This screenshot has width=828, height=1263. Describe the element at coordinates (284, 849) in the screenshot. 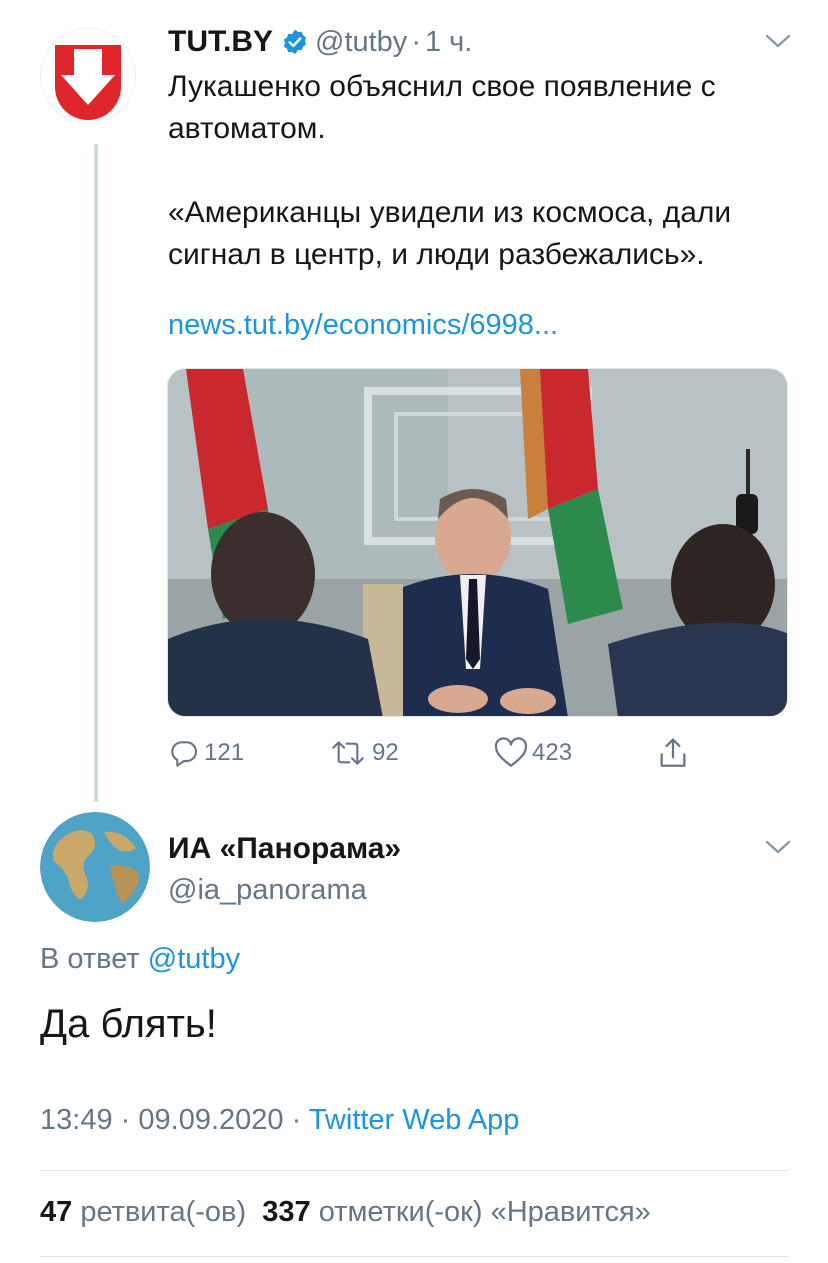

I see `reply-author-name: ИА «Панорама»` at that location.